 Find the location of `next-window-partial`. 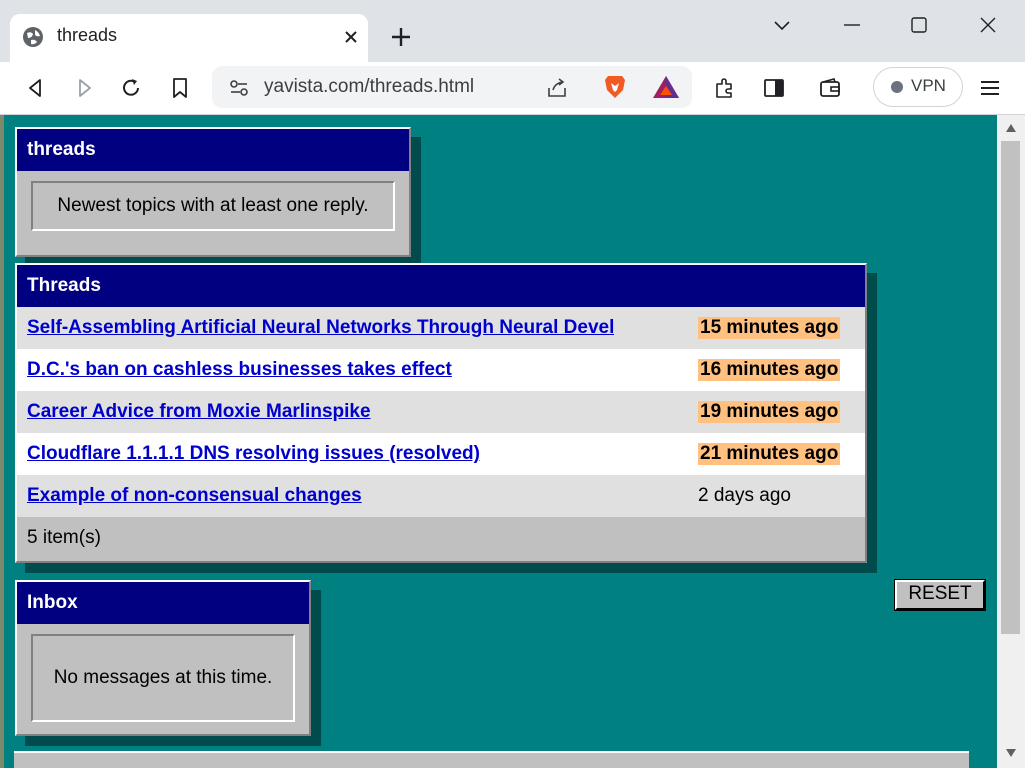

next-window-partial is located at coordinates (491, 759).